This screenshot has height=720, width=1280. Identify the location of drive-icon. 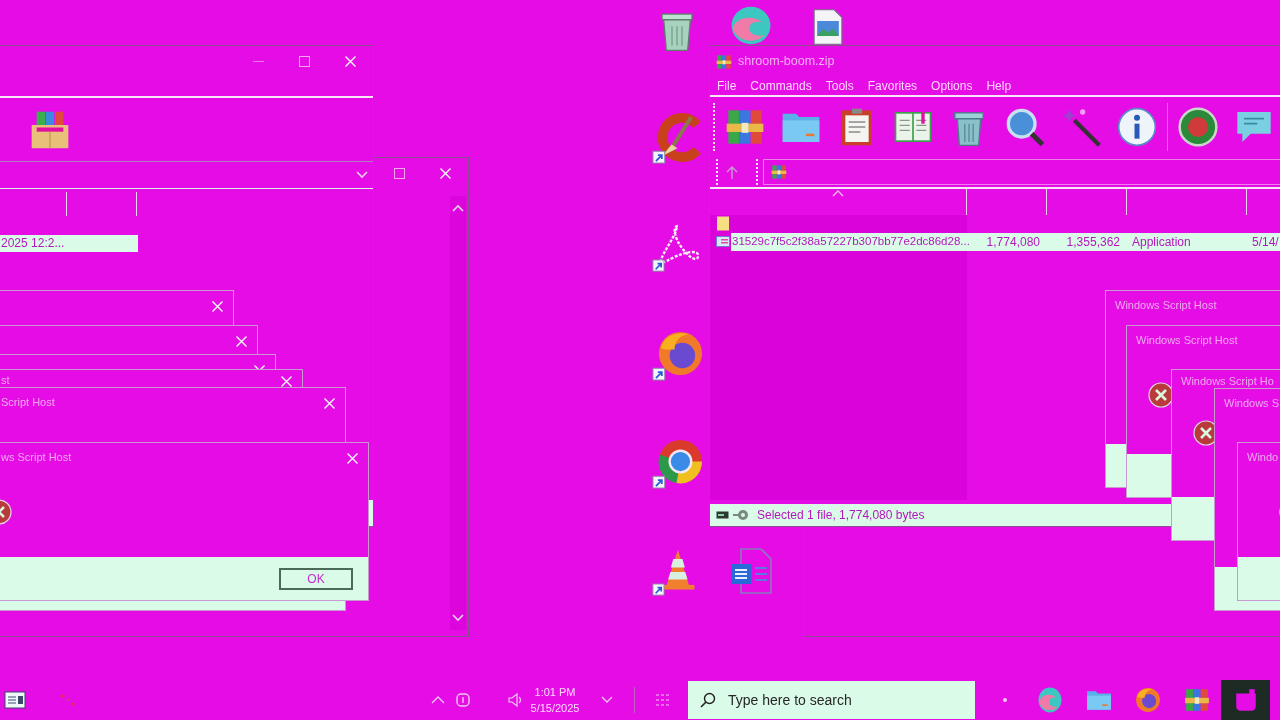
(722, 515).